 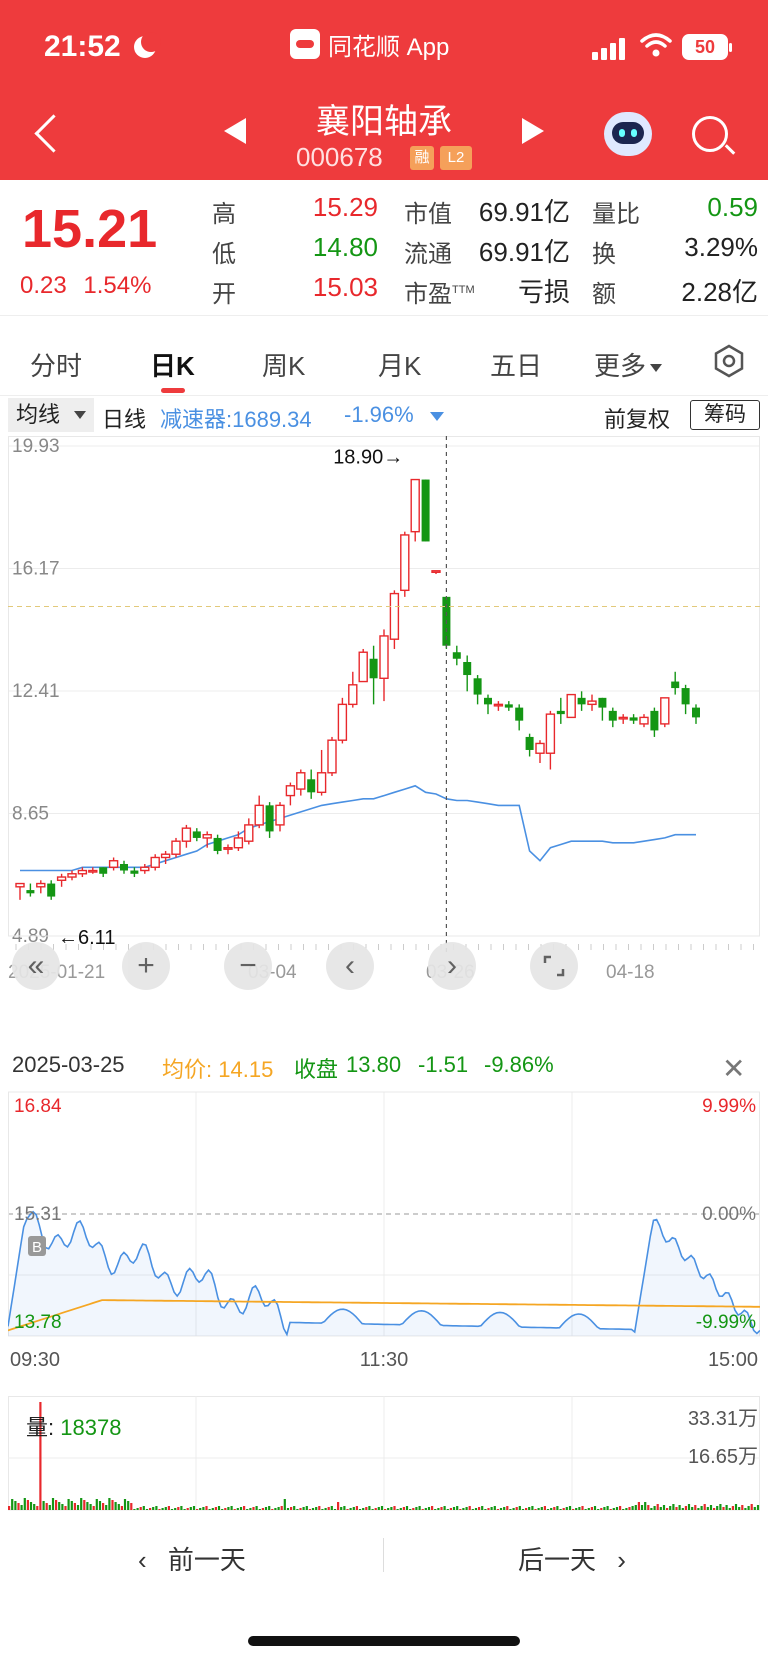 What do you see at coordinates (729, 361) in the screenshot?
I see `settings-icon` at bounding box center [729, 361].